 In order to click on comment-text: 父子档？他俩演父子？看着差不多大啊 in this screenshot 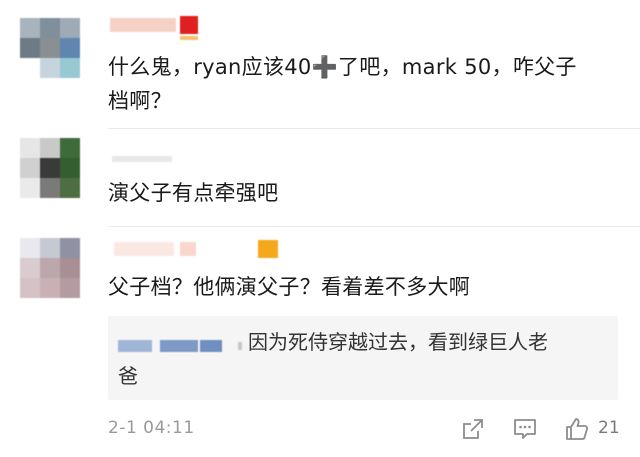, I will do `click(289, 287)`.